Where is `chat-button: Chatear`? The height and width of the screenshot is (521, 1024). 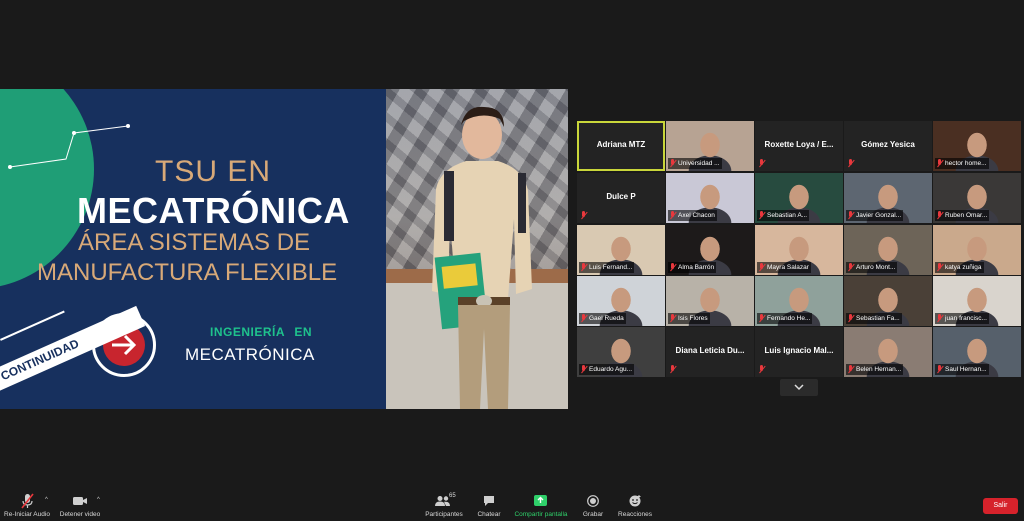 chat-button: Chatear is located at coordinates (489, 504).